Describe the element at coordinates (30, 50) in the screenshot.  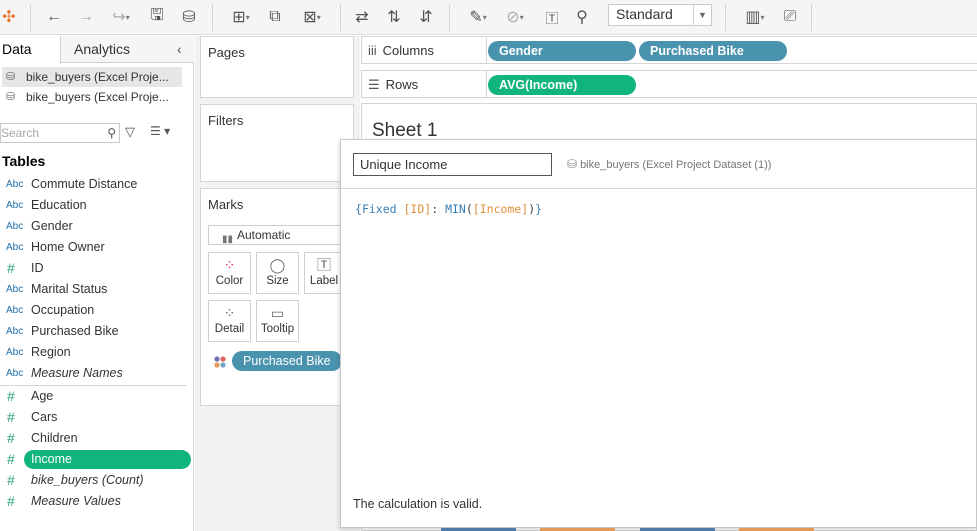
I see `tab-data: Data` at that location.